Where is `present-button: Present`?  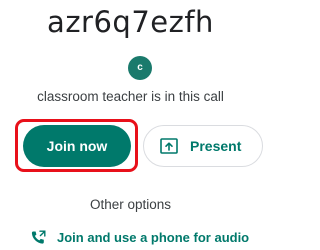 present-button: Present is located at coordinates (203, 146).